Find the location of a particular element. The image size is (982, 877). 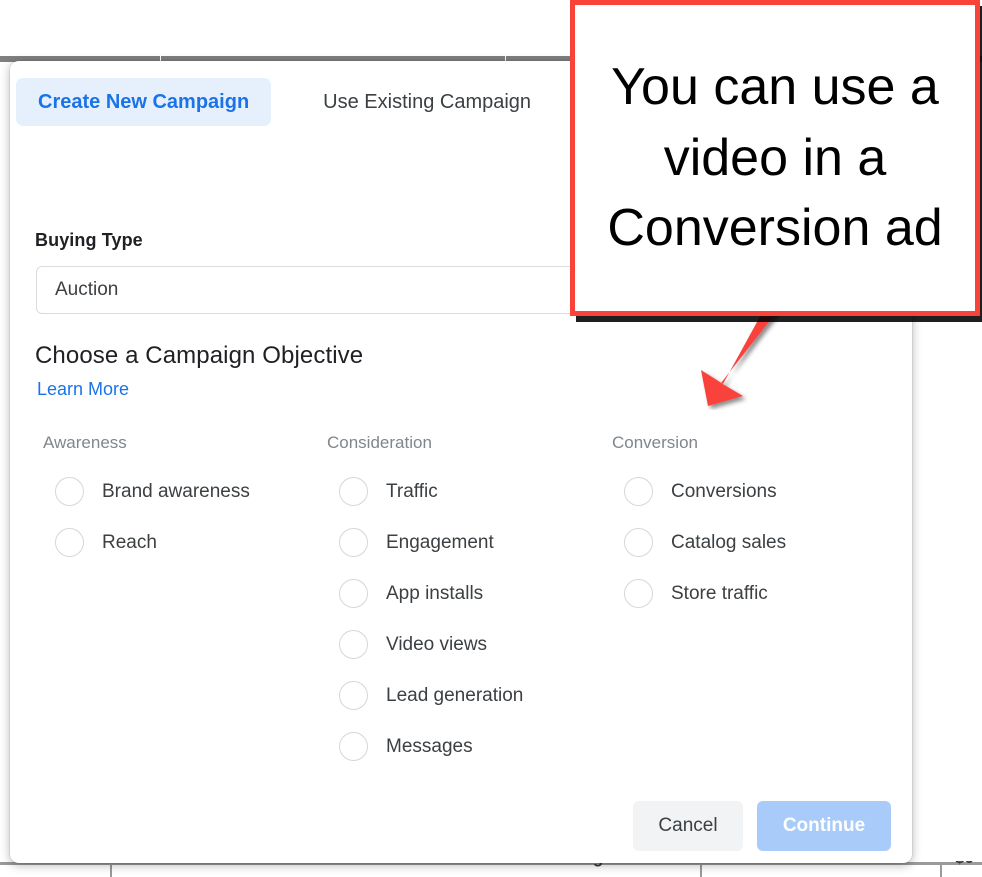

objective-option-label: Catalog sales is located at coordinates (729, 542).